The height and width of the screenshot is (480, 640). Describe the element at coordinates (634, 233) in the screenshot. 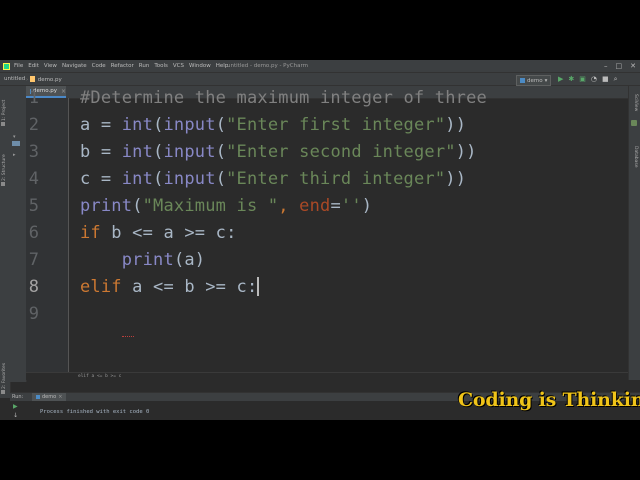

I see `right-tool-strip: SciView Database` at that location.